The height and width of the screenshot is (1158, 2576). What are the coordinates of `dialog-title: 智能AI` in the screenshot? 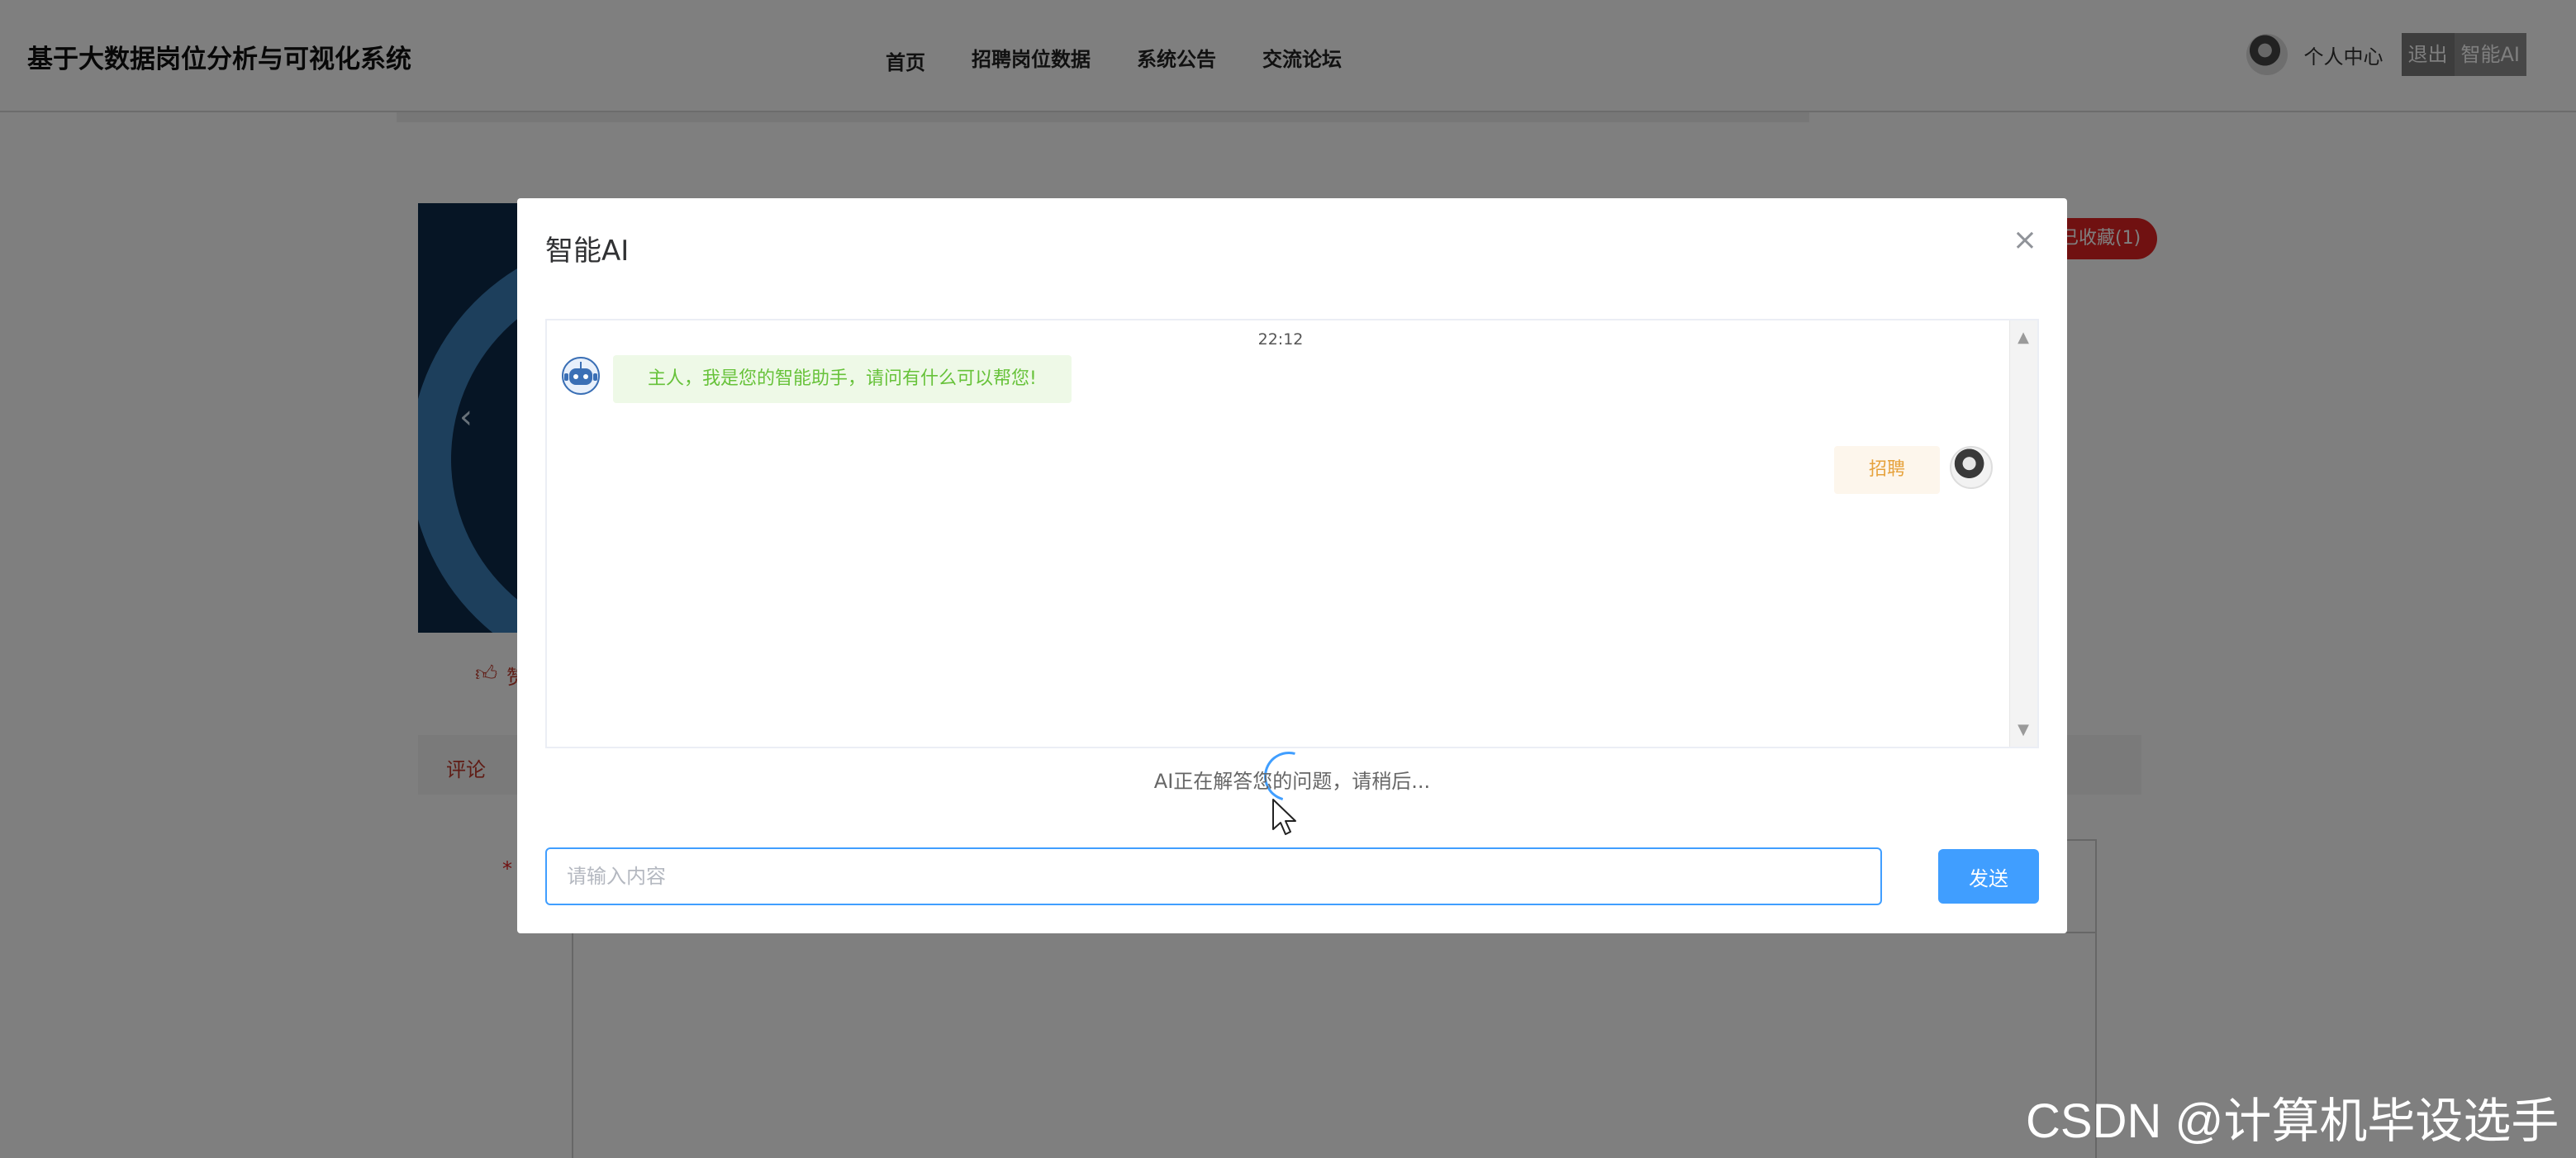 It's located at (587, 252).